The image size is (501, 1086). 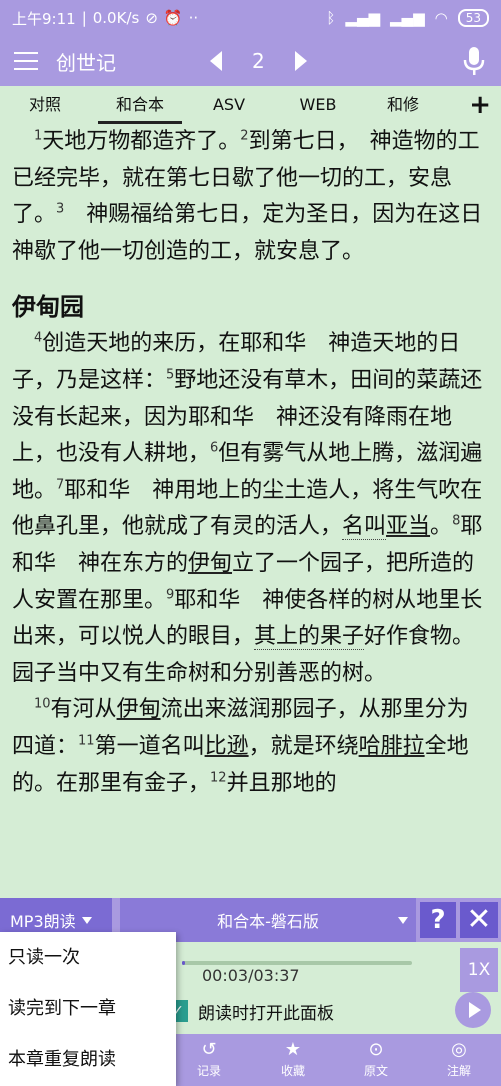 I want to click on prev-chapter-icon, so click(x=216, y=61).